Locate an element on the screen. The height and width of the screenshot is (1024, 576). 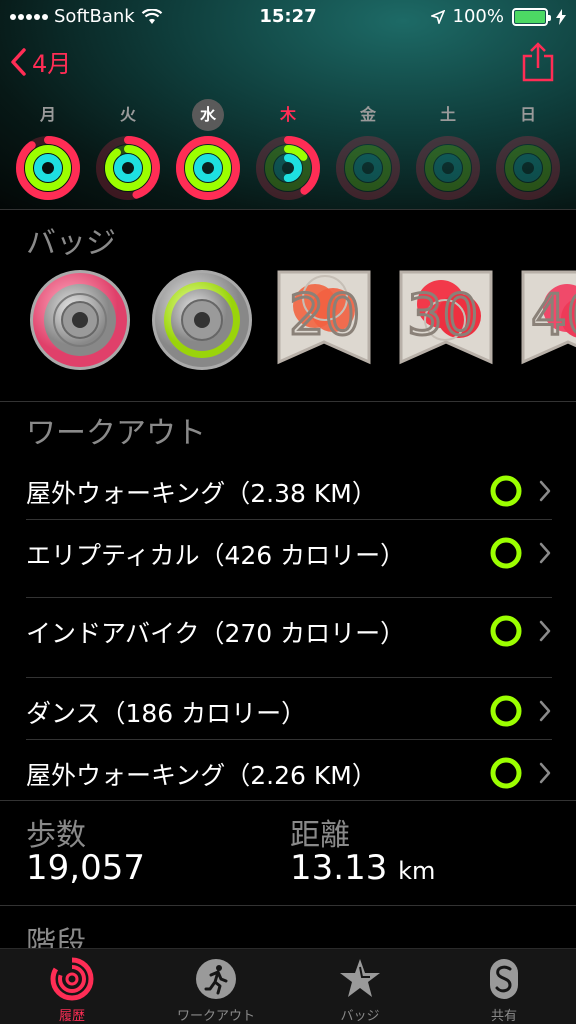
tab-history: 履歴 is located at coordinates (72, 986).